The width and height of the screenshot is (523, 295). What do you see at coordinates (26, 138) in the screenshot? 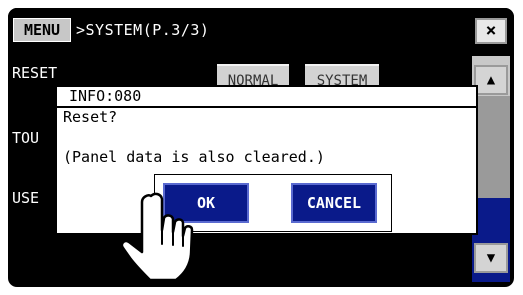
I see `setting-label-touch: TOU` at bounding box center [26, 138].